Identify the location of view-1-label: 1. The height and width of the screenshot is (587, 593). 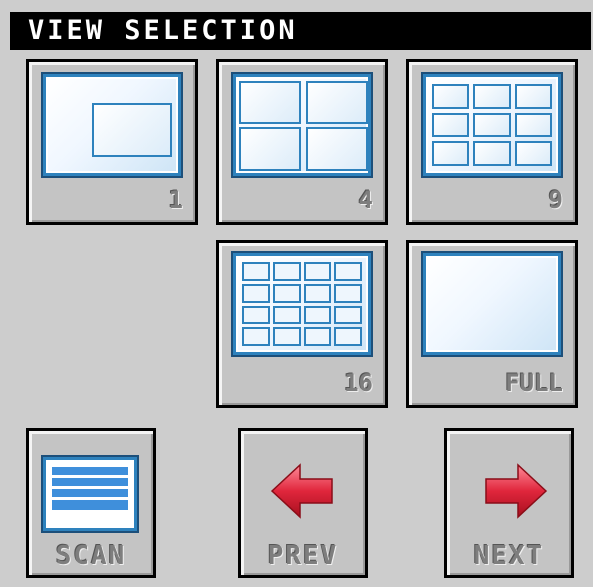
(175, 200).